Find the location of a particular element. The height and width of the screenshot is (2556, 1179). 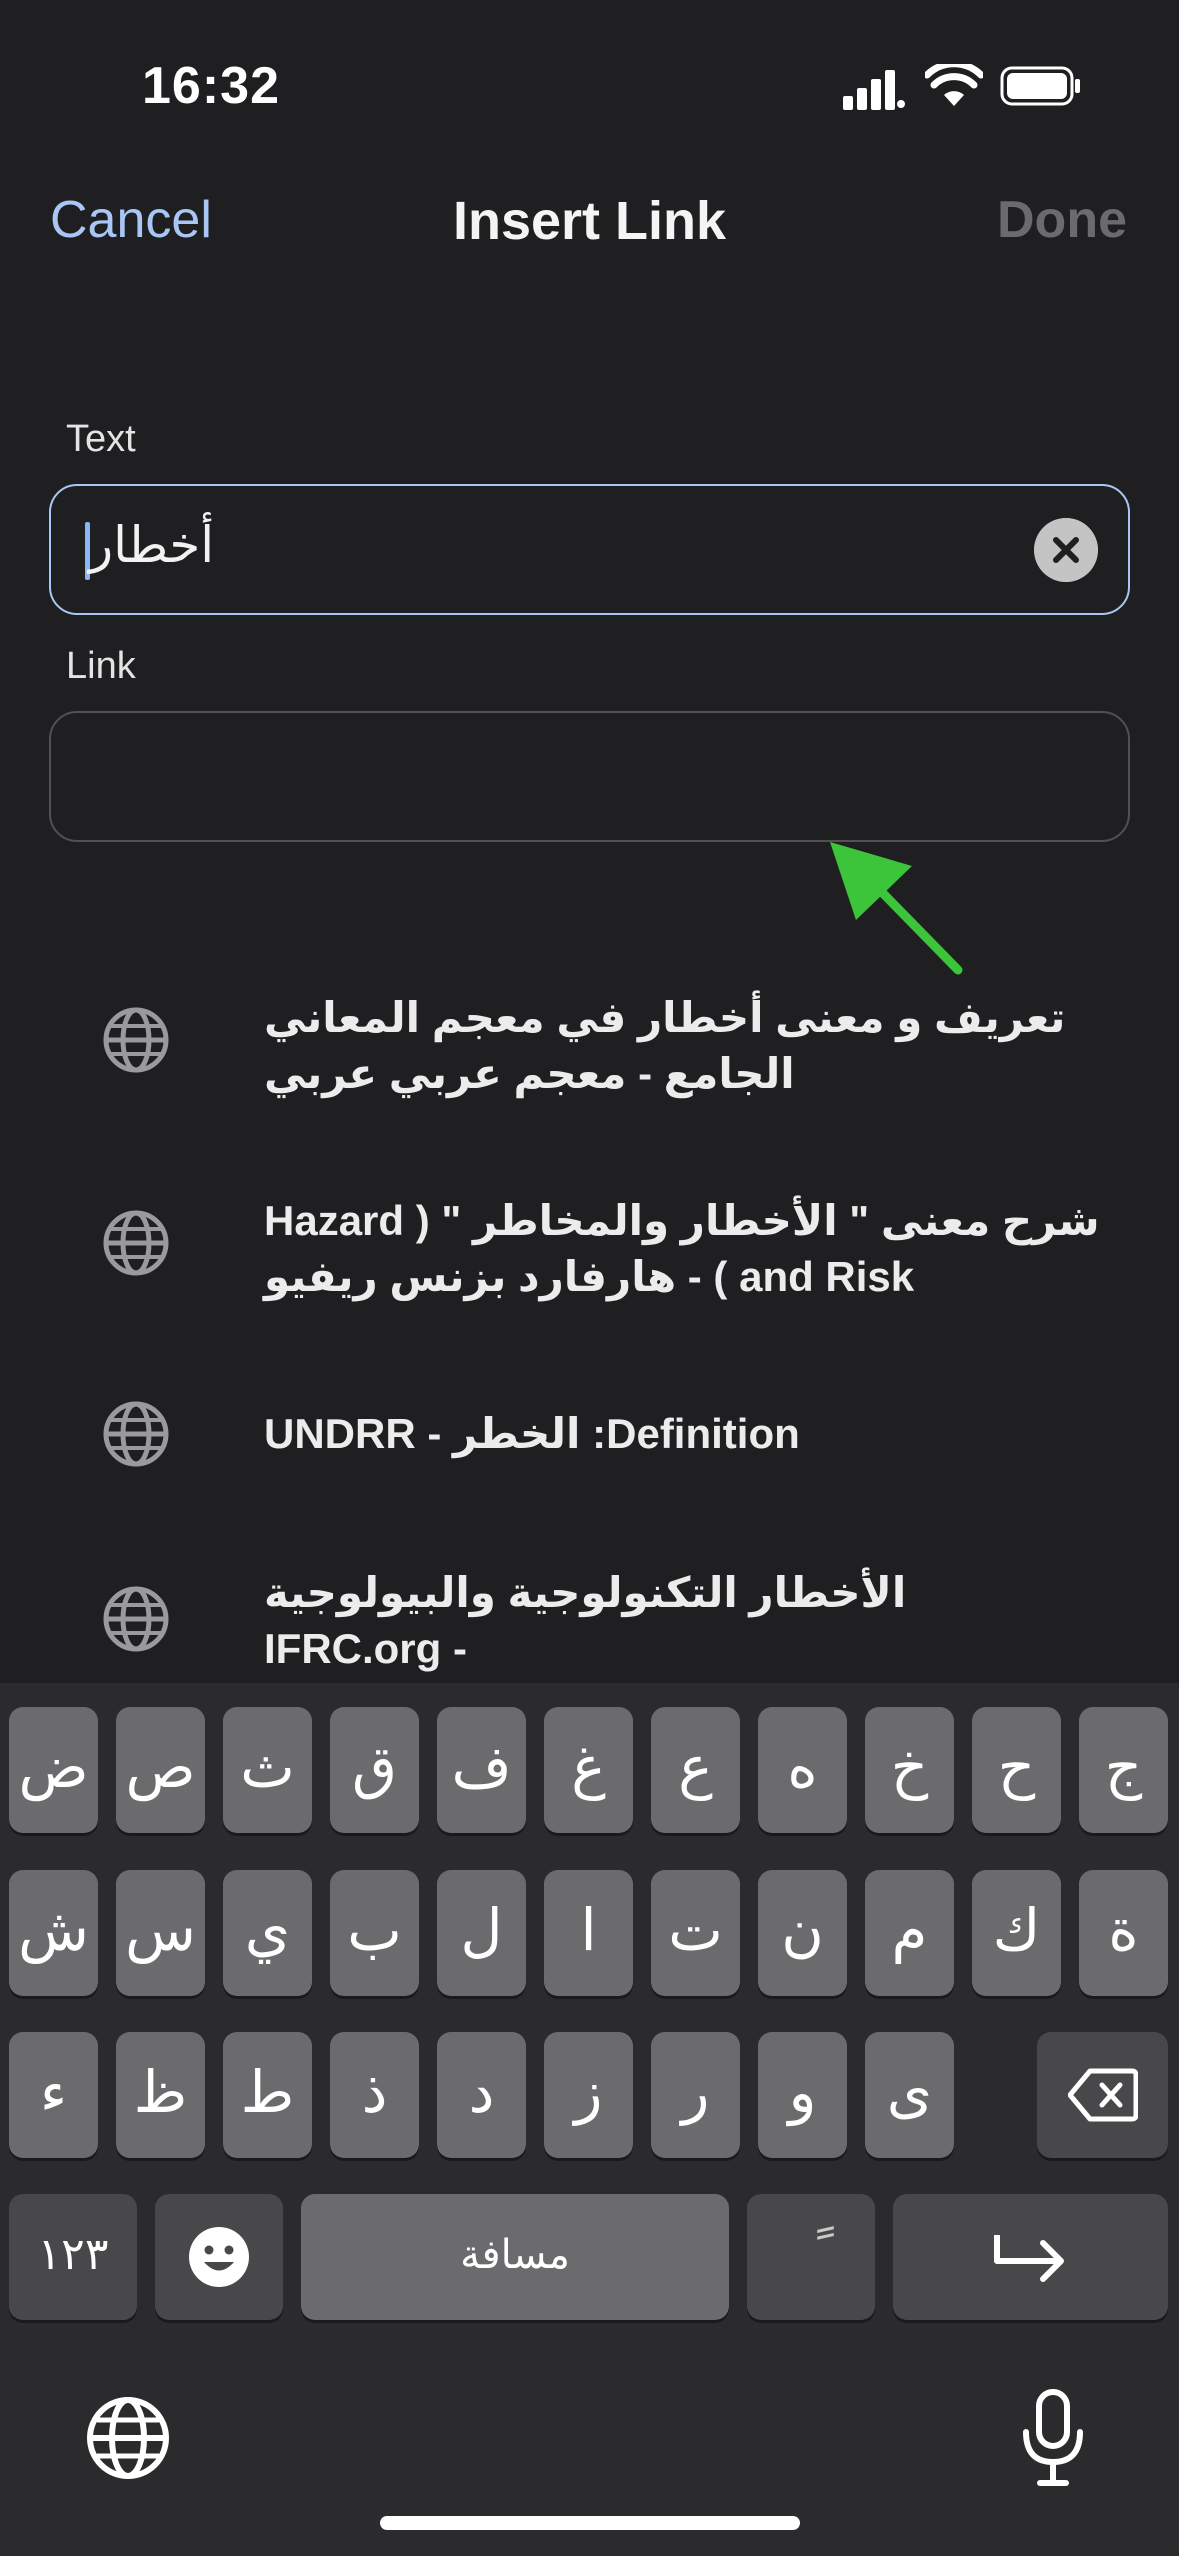

suggestion-line: الجامع - معجم عربي عربي is located at coordinates (529, 1073).